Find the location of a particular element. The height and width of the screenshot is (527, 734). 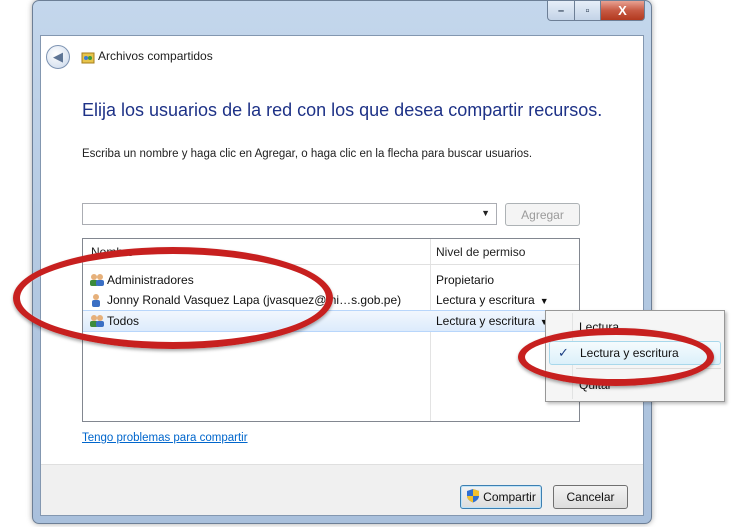

back-button: ◀ is located at coordinates (58, 57).